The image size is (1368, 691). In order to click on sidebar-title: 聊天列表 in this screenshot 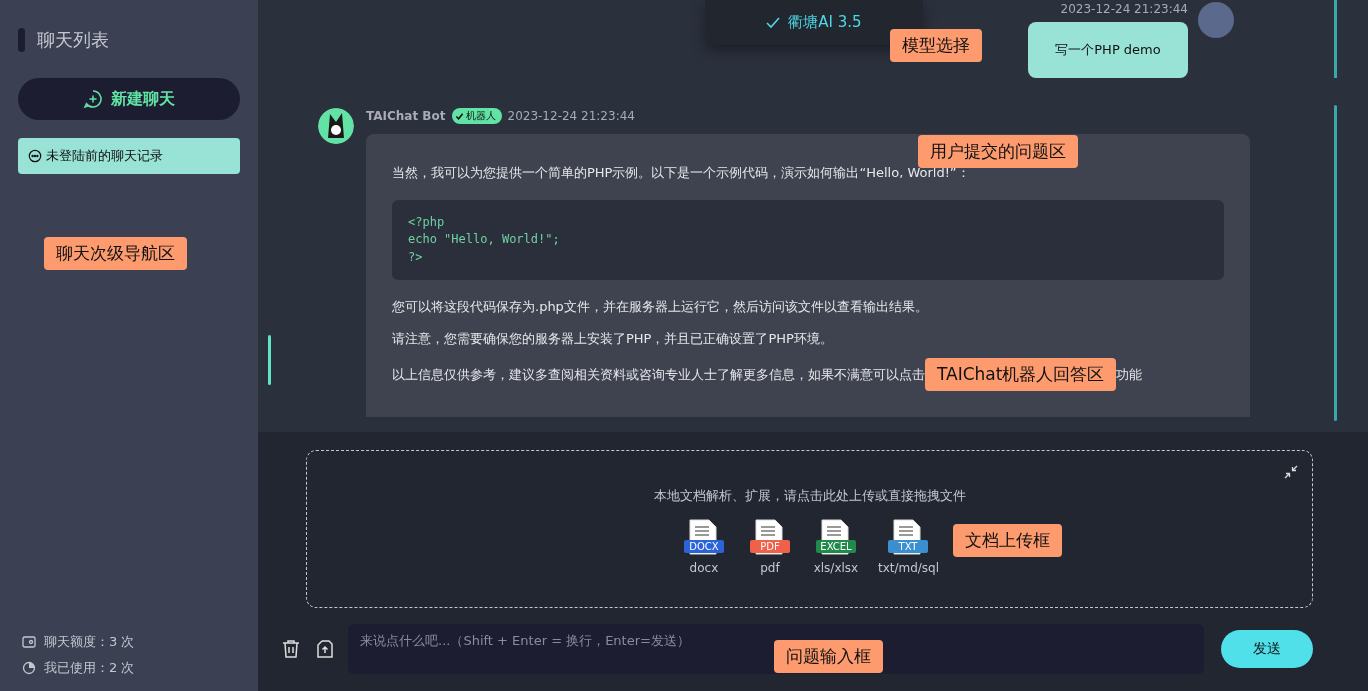, I will do `click(73, 40)`.